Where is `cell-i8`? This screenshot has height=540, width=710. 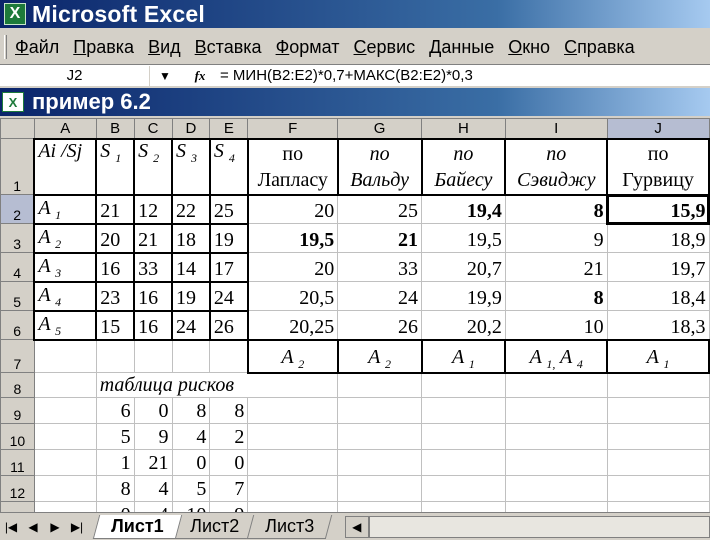 cell-i8 is located at coordinates (556, 385).